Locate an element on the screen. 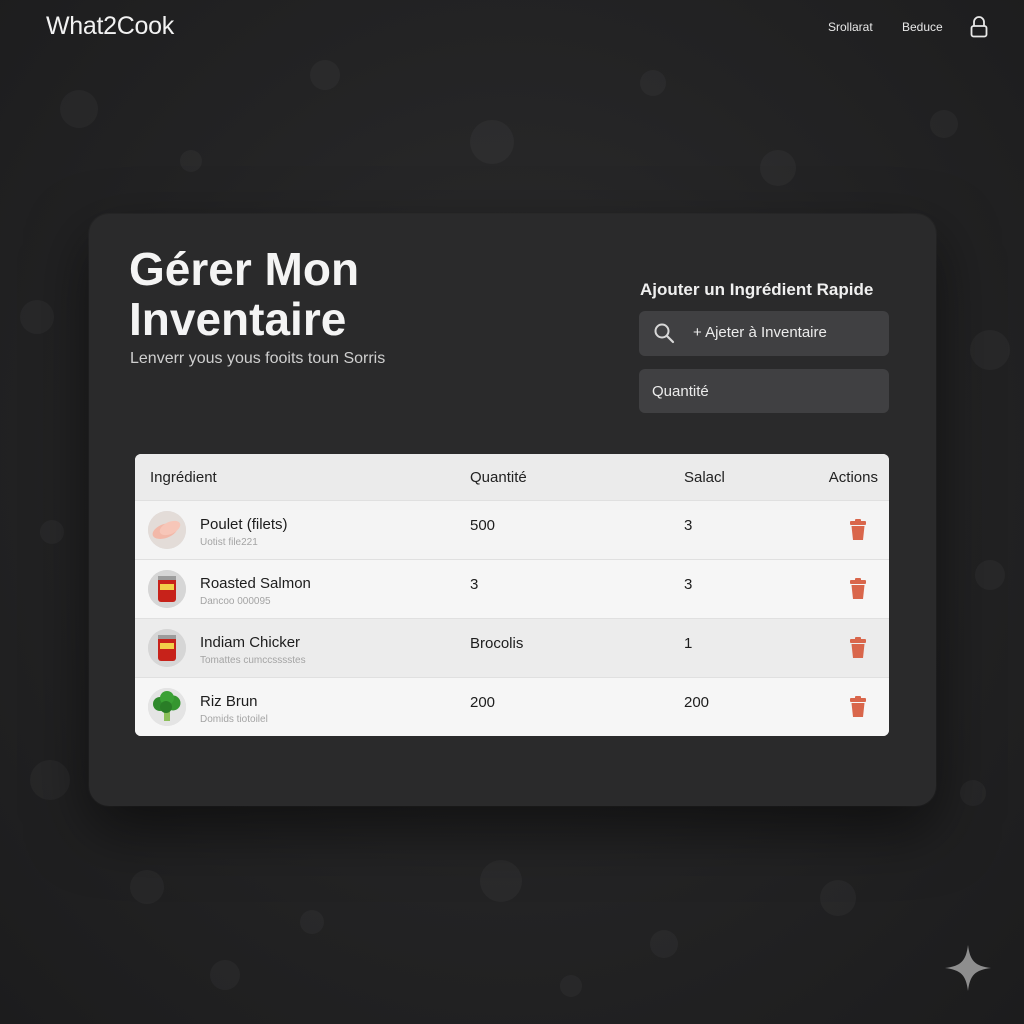 Image resolution: width=1024 pixels, height=1024 pixels. page-title: Gérer Mon Inventaire is located at coordinates (244, 294).